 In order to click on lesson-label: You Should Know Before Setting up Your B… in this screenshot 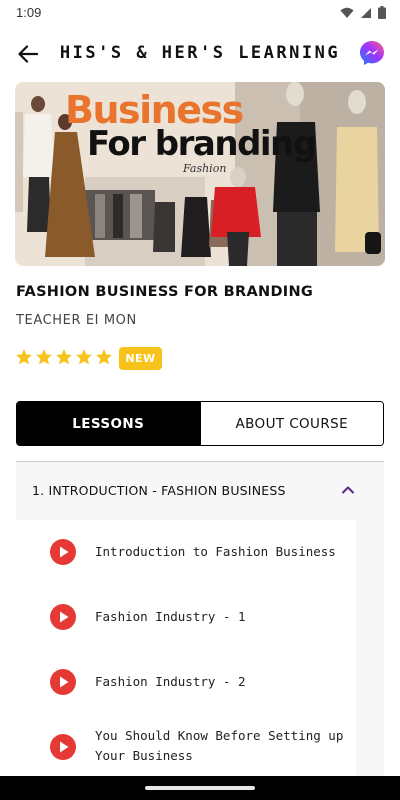, I will do `click(219, 745)`.